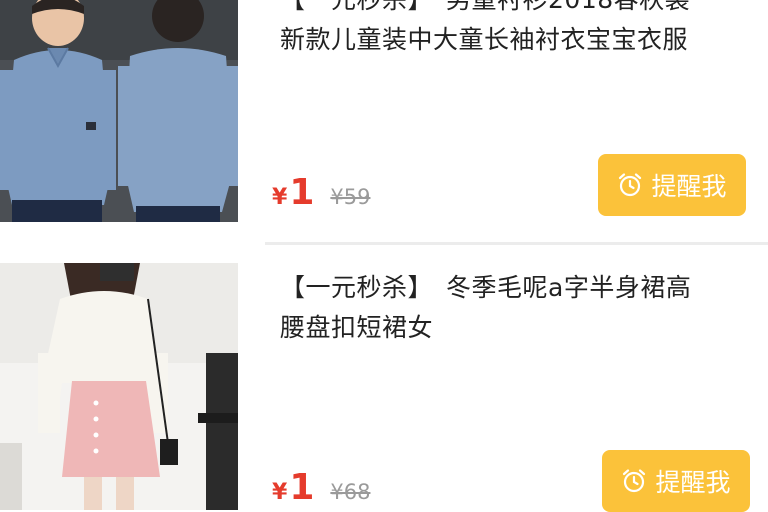 The width and height of the screenshot is (768, 512). I want to click on product-title-line: 腰盘扣短裙女, so click(357, 327).